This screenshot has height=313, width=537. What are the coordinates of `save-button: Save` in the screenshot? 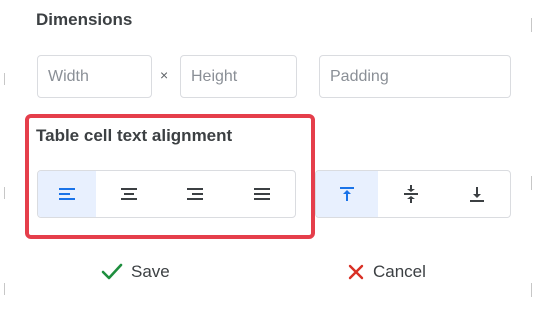 It's located at (135, 272).